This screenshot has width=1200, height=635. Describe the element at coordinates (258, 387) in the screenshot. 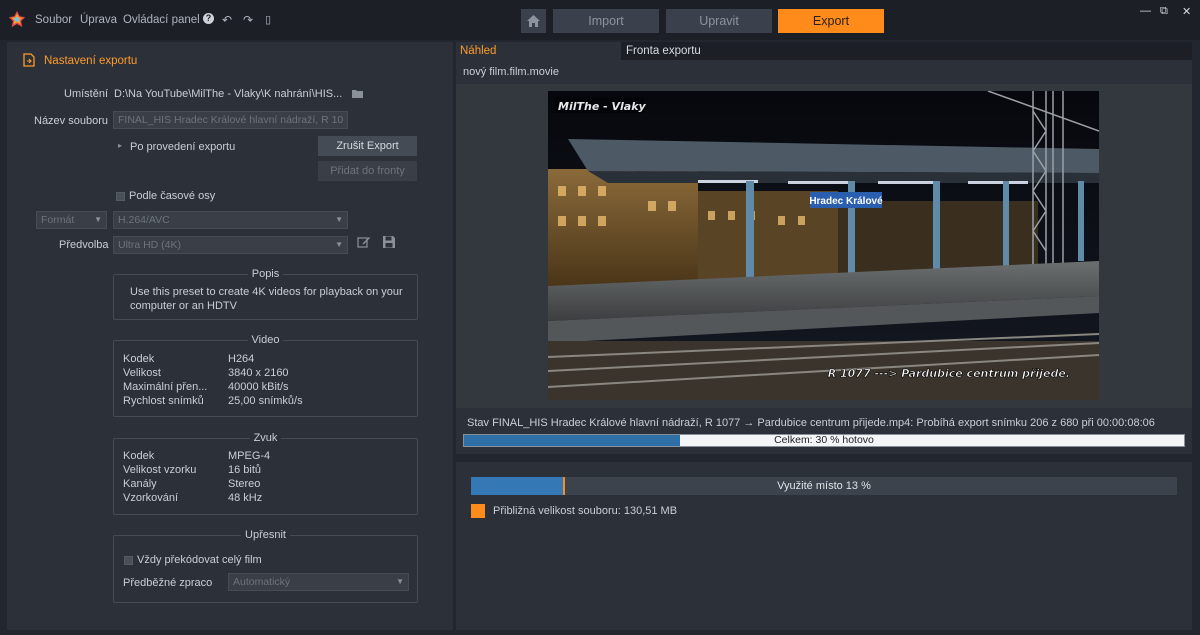

I see `video-bitrate-value: 40000 kBit/s` at that location.